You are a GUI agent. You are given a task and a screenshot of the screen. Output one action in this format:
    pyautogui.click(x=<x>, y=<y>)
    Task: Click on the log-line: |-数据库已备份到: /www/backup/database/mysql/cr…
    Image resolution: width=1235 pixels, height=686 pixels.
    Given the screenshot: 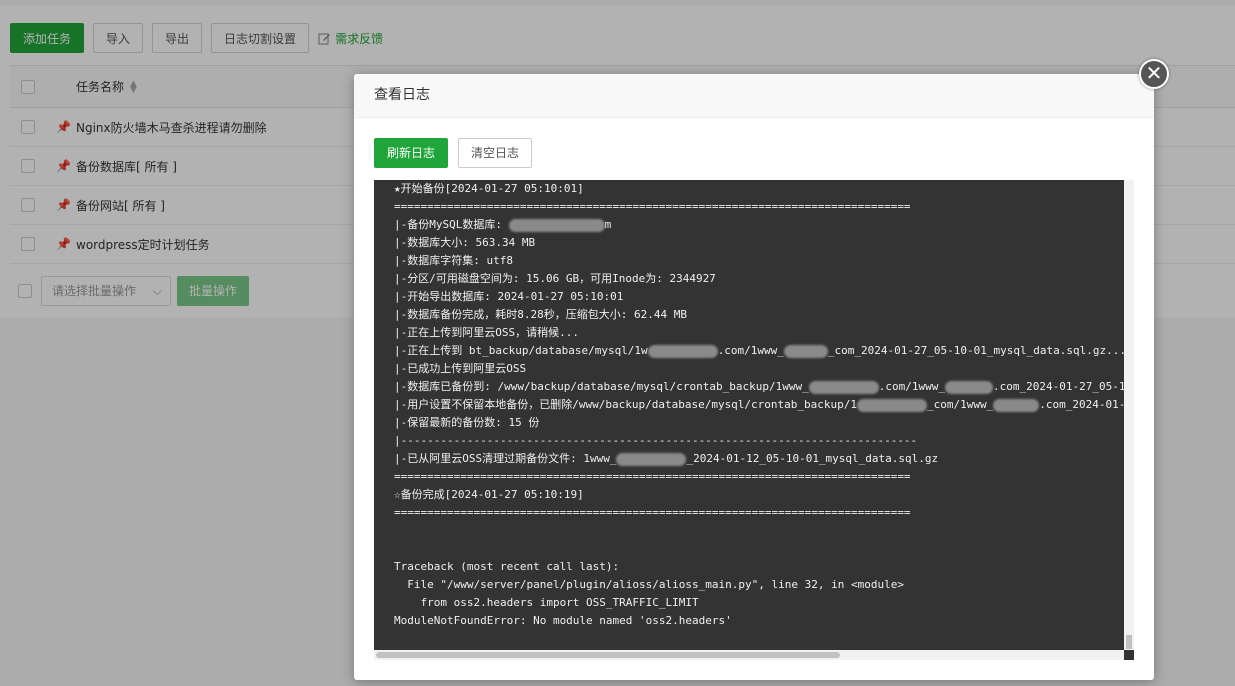 What is the action you would take?
    pyautogui.click(x=759, y=387)
    